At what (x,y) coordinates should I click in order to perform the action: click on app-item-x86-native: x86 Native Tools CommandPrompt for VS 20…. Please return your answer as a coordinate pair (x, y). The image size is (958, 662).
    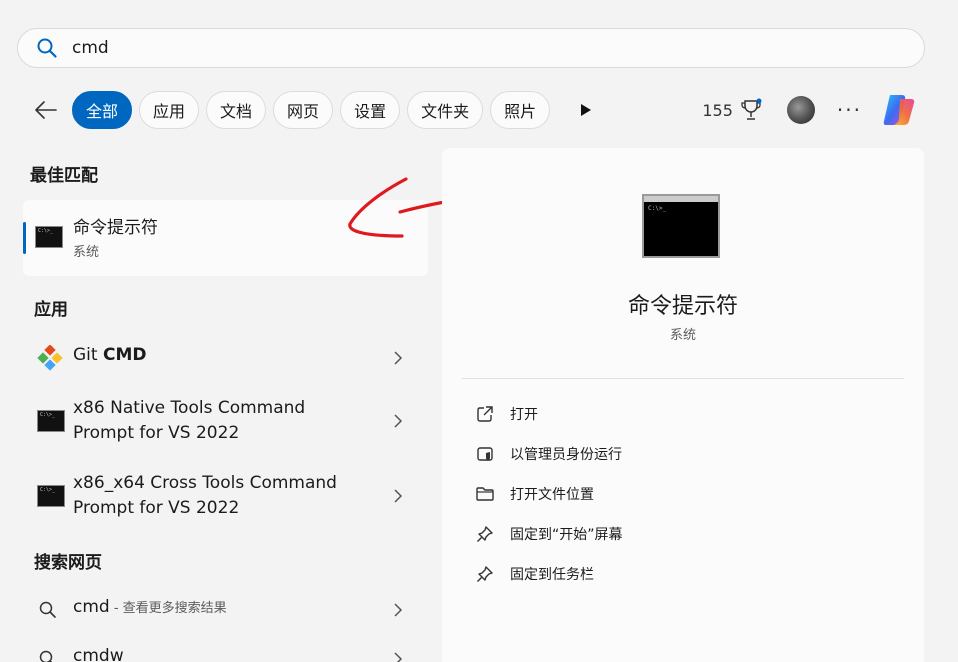
    Looking at the image, I should click on (225, 421).